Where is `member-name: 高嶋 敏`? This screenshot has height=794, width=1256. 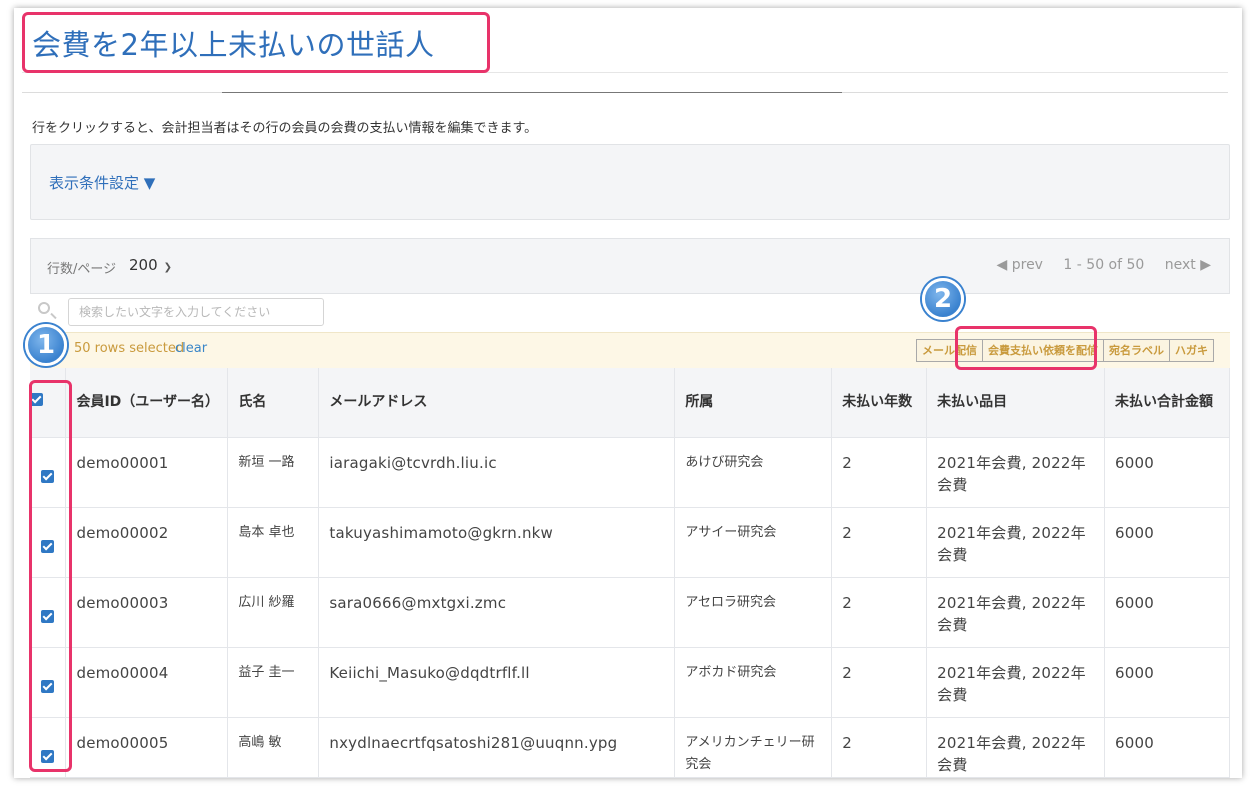
member-name: 高嶋 敏 is located at coordinates (273, 747).